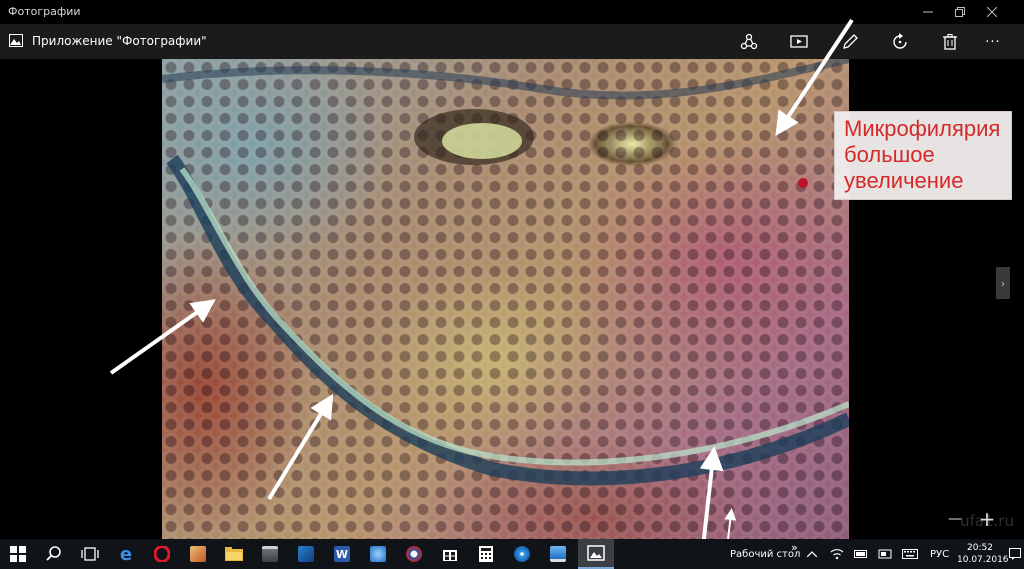  I want to click on opera-icon, so click(162, 554).